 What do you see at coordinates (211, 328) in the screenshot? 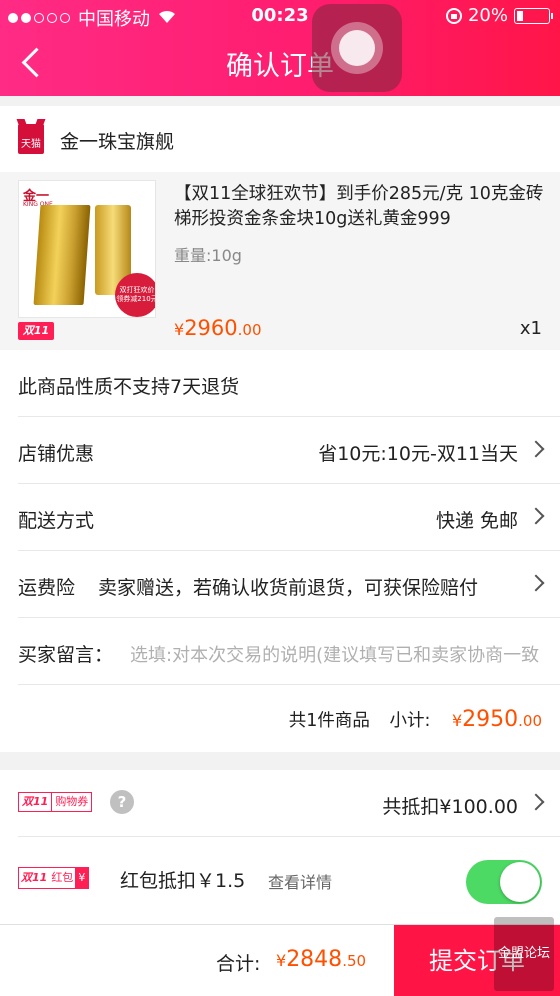
I see `price-integer: 2960` at bounding box center [211, 328].